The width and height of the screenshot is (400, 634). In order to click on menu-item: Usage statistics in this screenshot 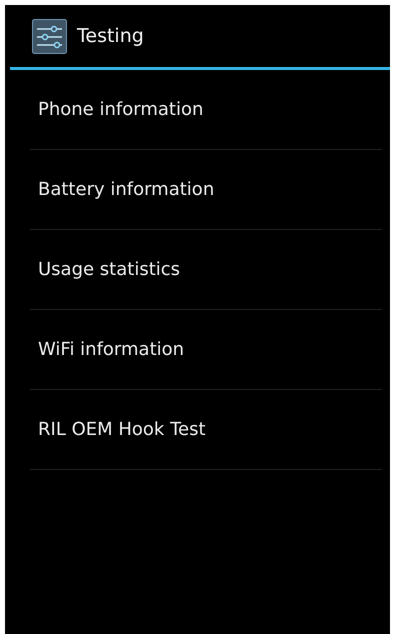, I will do `click(105, 269)`.